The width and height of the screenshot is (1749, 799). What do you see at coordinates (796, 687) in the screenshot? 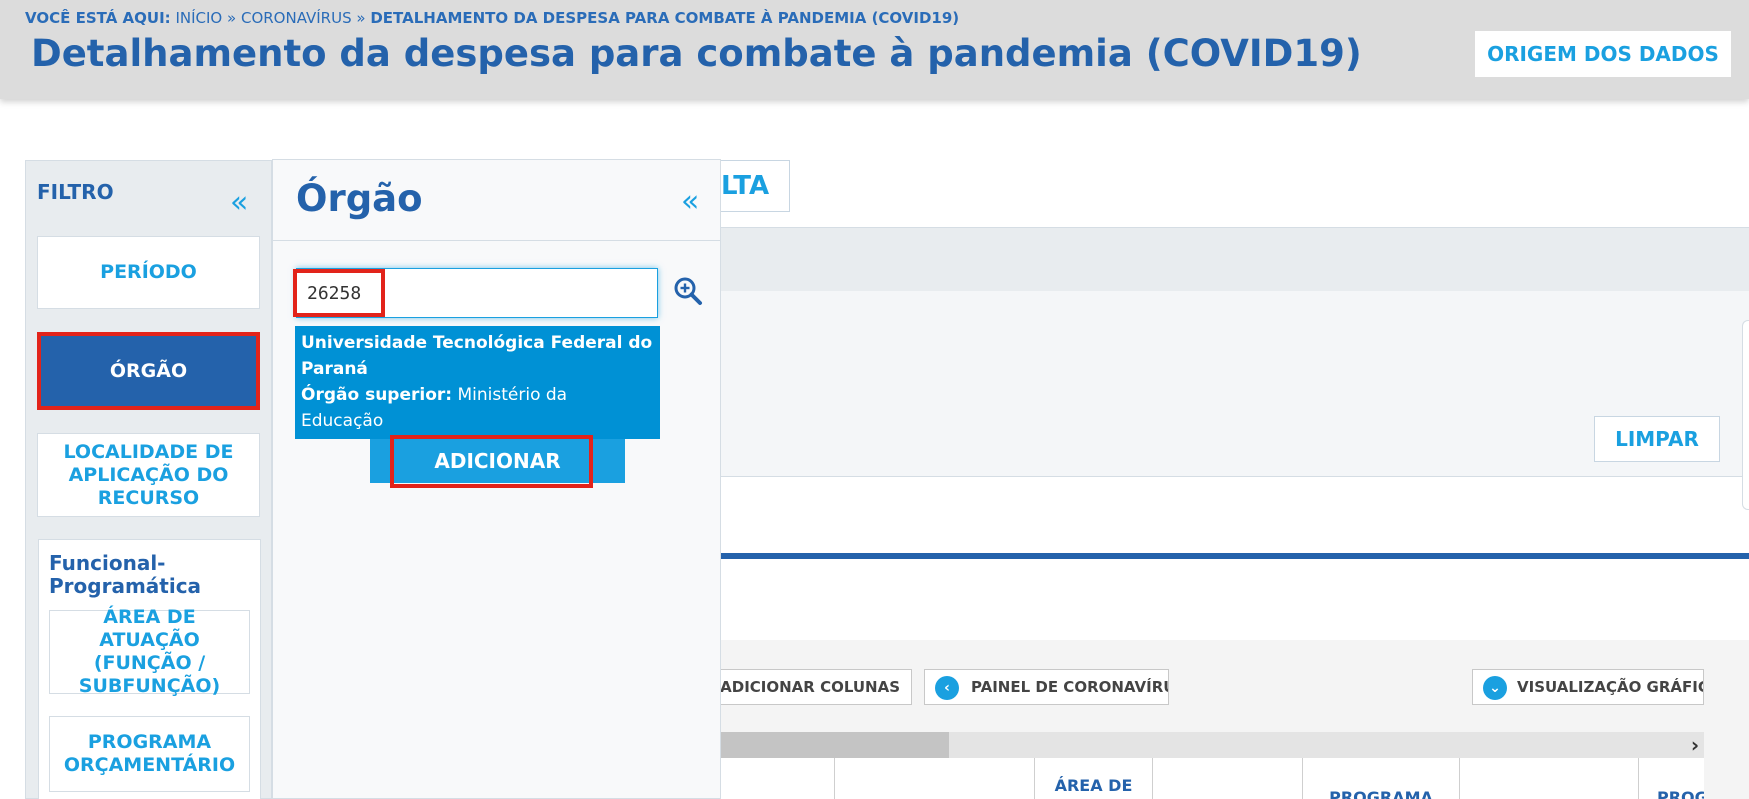
I see `add-columns-label: ER/ADICIONAR COLUNAS` at bounding box center [796, 687].